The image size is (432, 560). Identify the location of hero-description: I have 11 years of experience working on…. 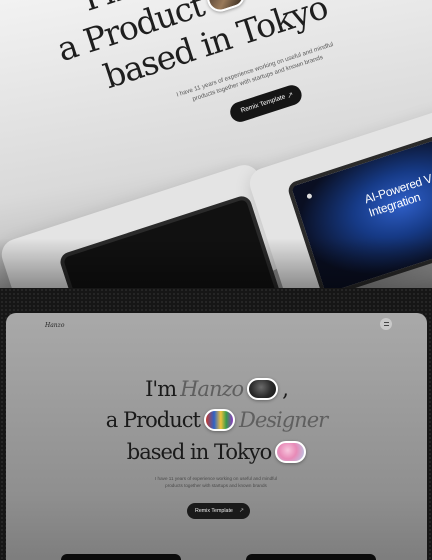
(216, 482).